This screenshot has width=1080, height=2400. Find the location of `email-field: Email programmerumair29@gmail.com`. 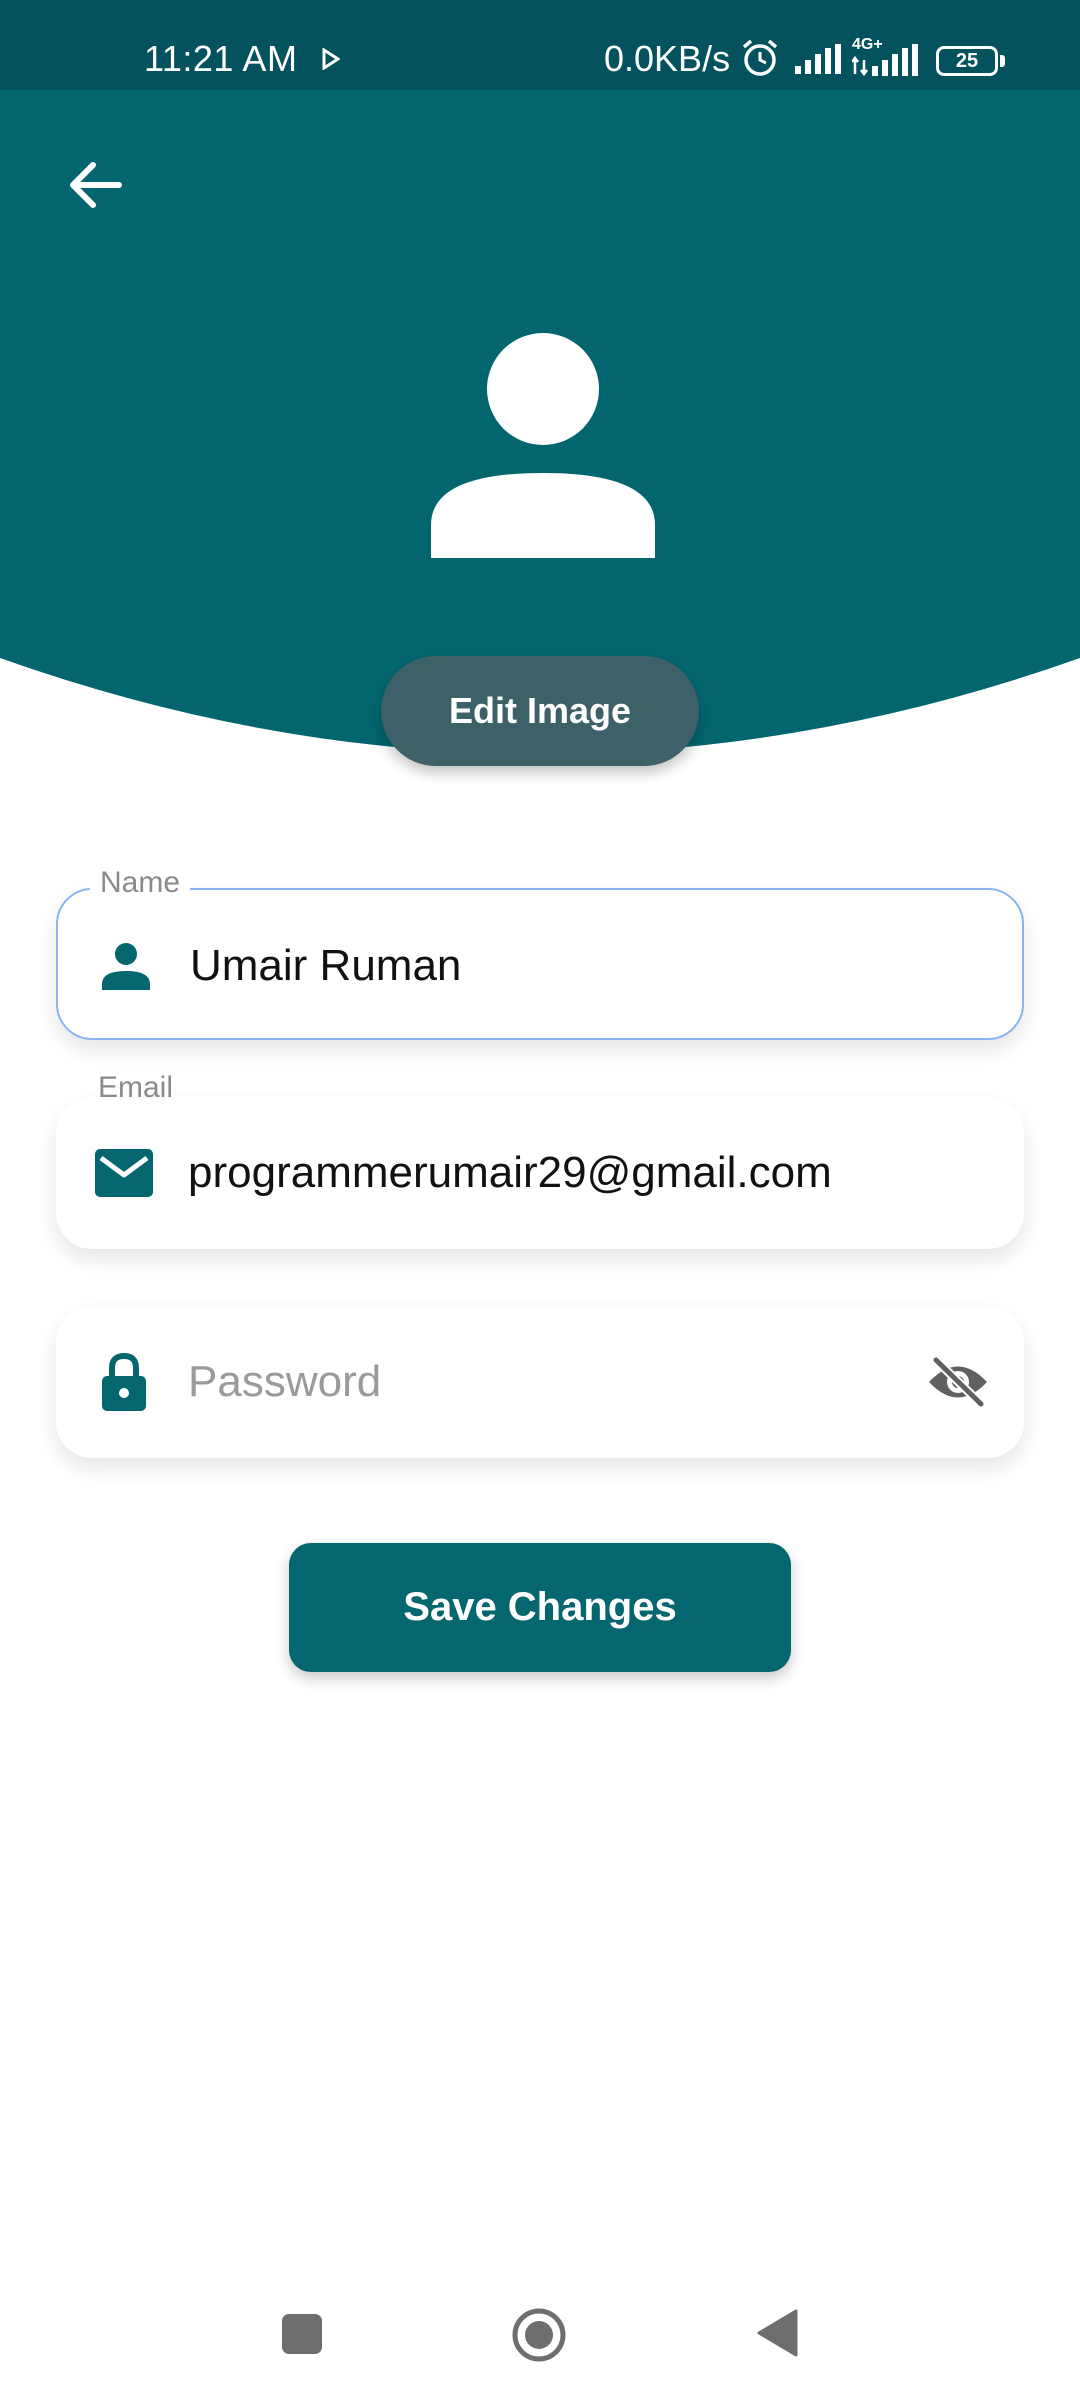

email-field: Email programmerumair29@gmail.com is located at coordinates (540, 1161).